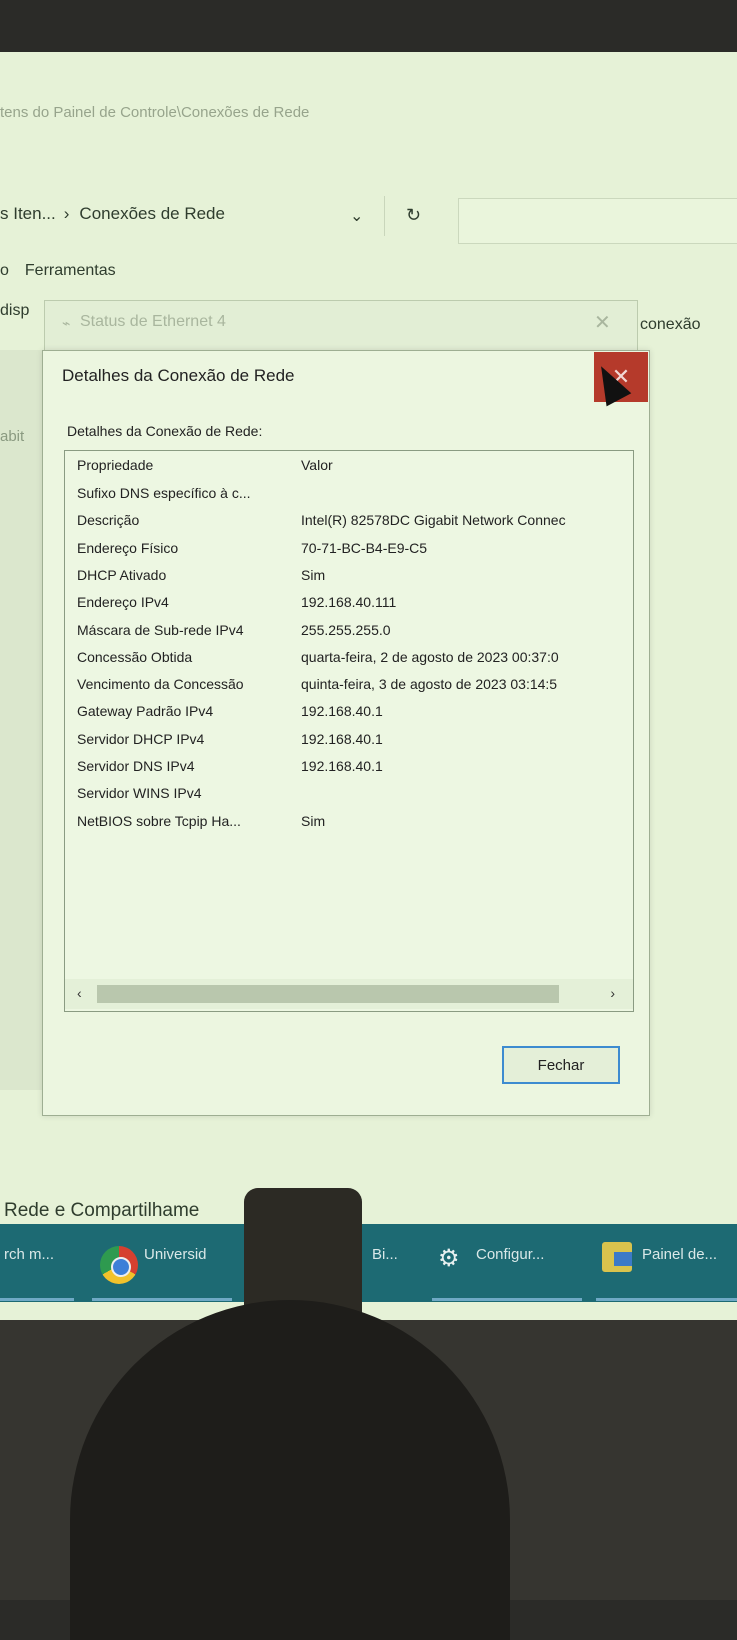 This screenshot has width=737, height=1640. Describe the element at coordinates (145, 711) in the screenshot. I see `property-cell: Gateway Padrão IPv4` at that location.